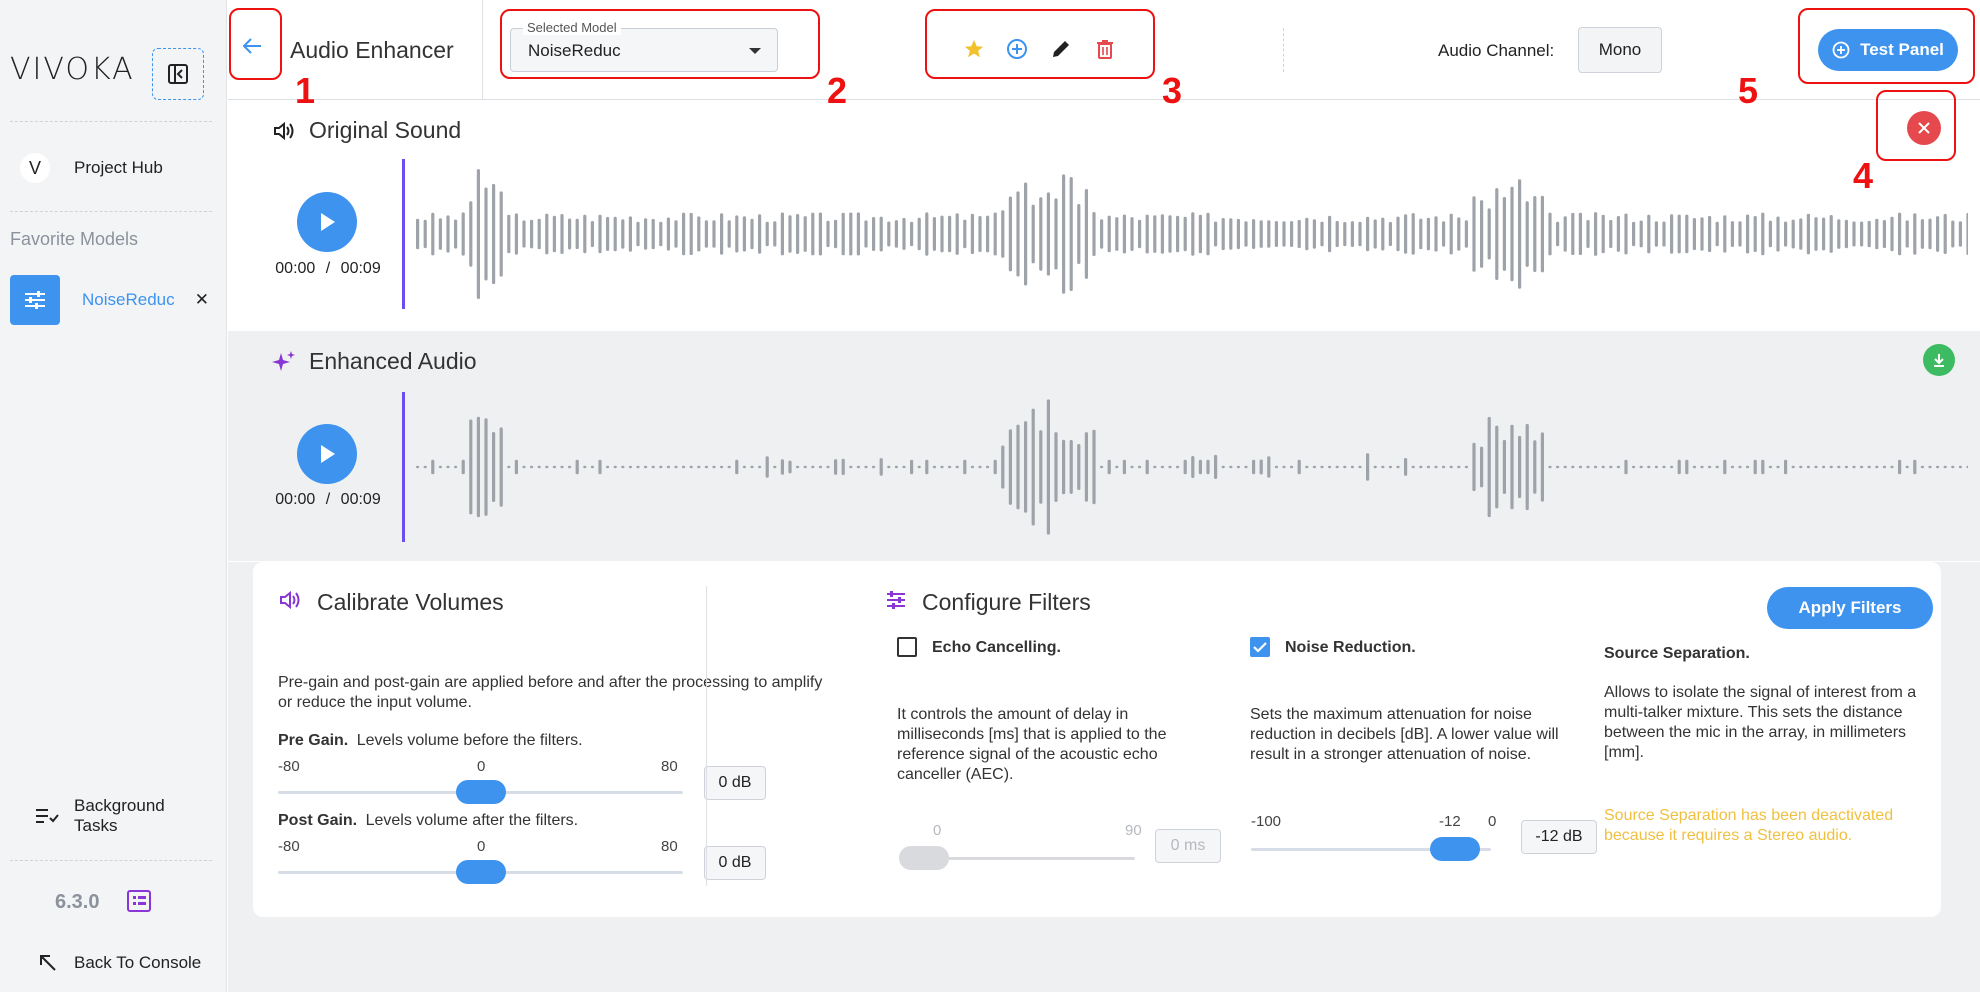 The width and height of the screenshot is (1980, 992). Describe the element at coordinates (1492, 821) in the screenshot. I see `noise-max: 0` at that location.